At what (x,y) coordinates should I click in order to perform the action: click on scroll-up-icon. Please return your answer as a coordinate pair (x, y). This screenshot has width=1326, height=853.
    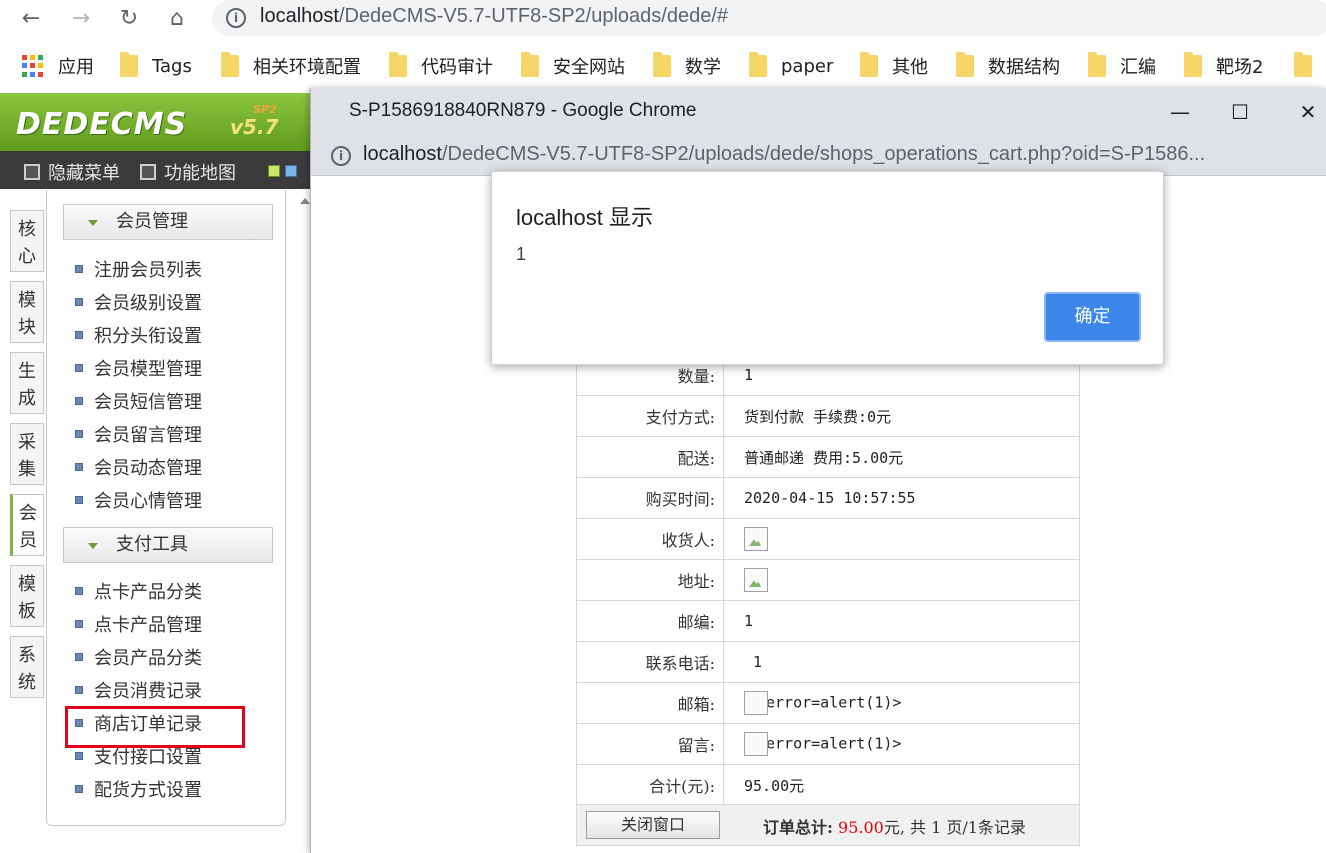
    Looking at the image, I should click on (305, 201).